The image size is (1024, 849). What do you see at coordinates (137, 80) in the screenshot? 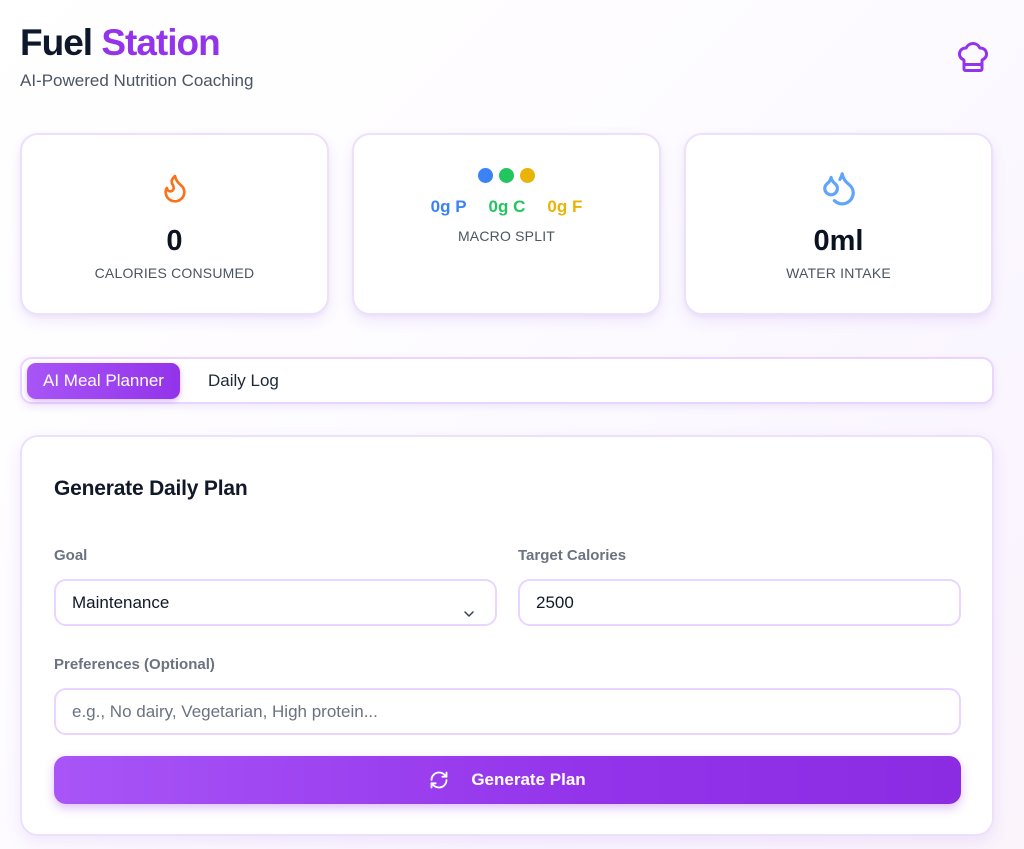
I see `app-subtitle: AI-Powered Nutrition Coaching` at bounding box center [137, 80].